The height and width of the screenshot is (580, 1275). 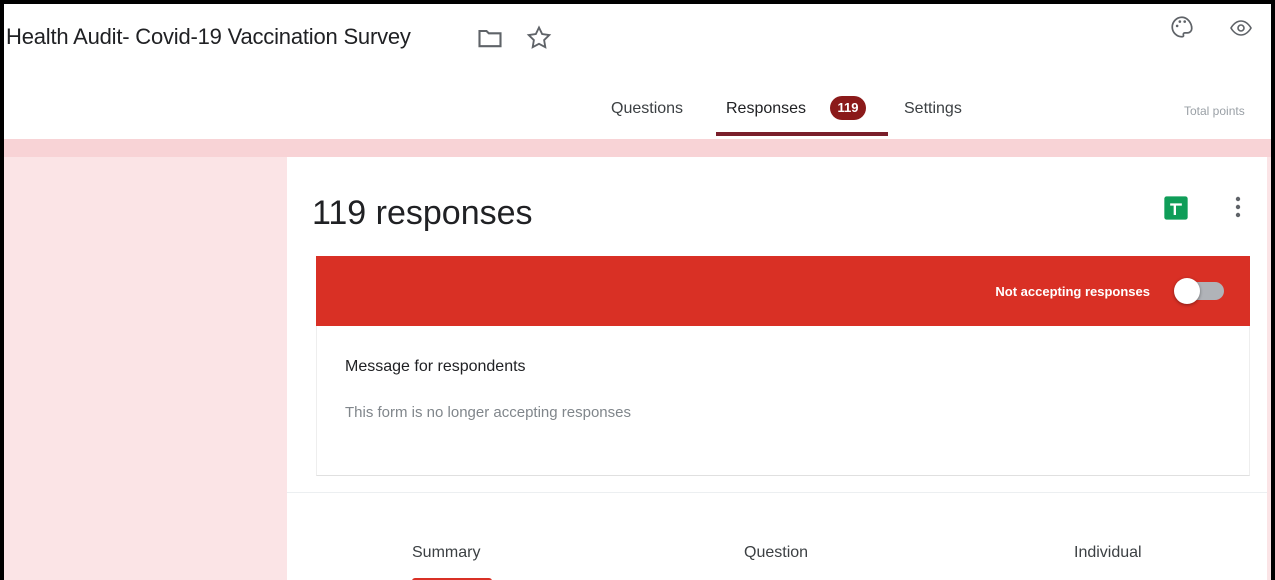 What do you see at coordinates (783, 291) in the screenshot?
I see `not-accepting-banner: Not accepting responses` at bounding box center [783, 291].